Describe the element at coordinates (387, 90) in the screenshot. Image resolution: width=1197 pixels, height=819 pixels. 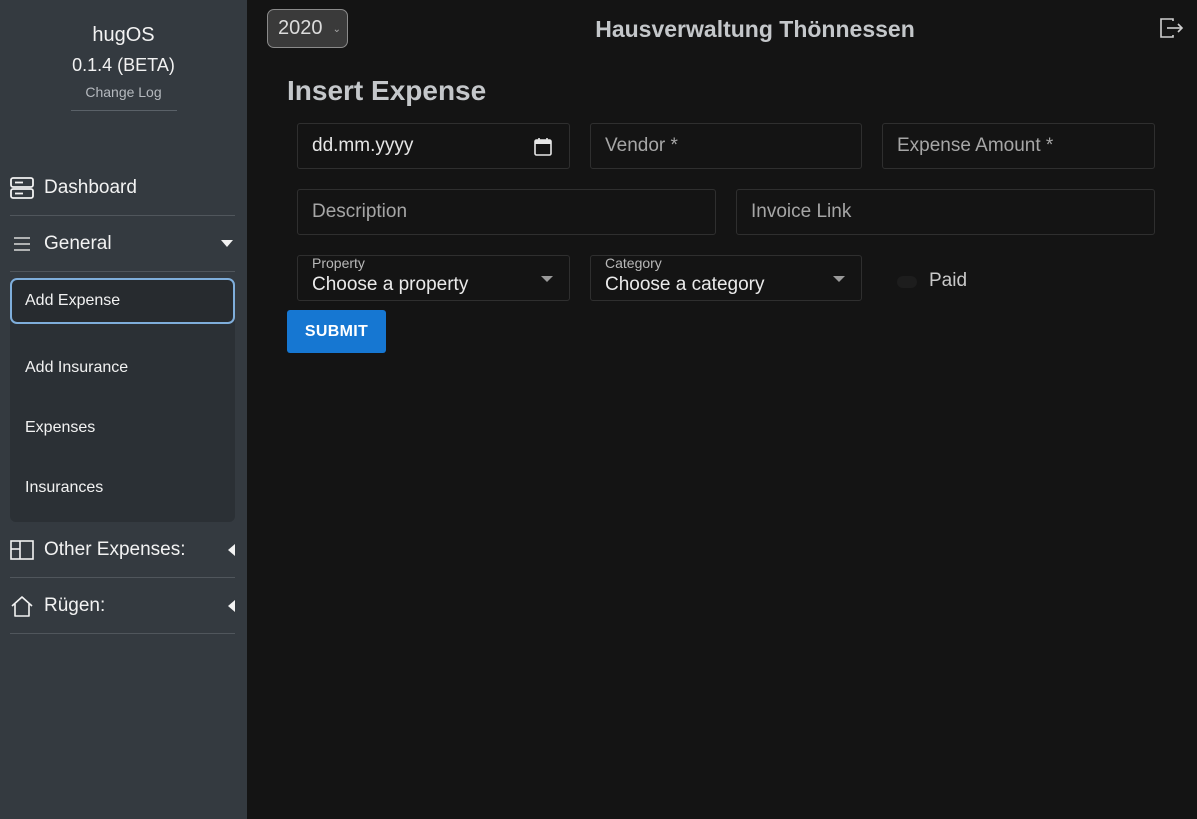
I see `form-heading: Insert Expense` at that location.